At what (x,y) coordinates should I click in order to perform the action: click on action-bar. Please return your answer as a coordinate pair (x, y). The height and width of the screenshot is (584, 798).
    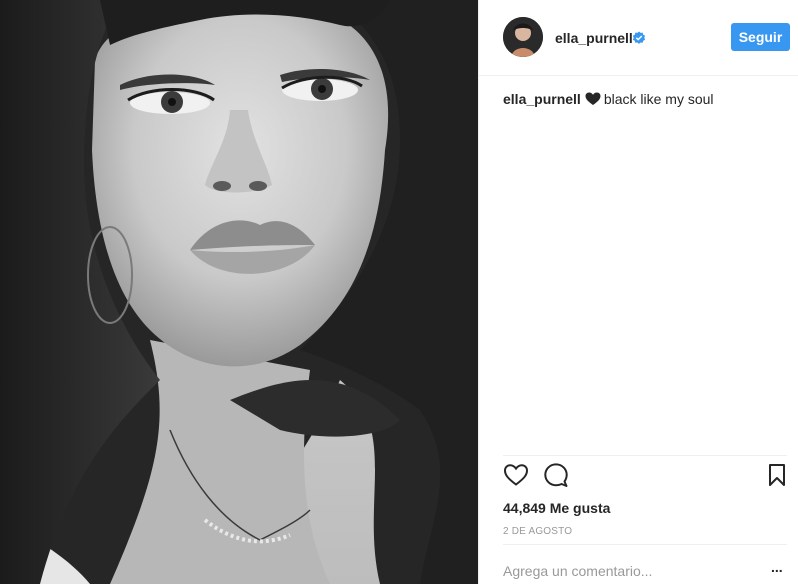
    Looking at the image, I should click on (638, 478).